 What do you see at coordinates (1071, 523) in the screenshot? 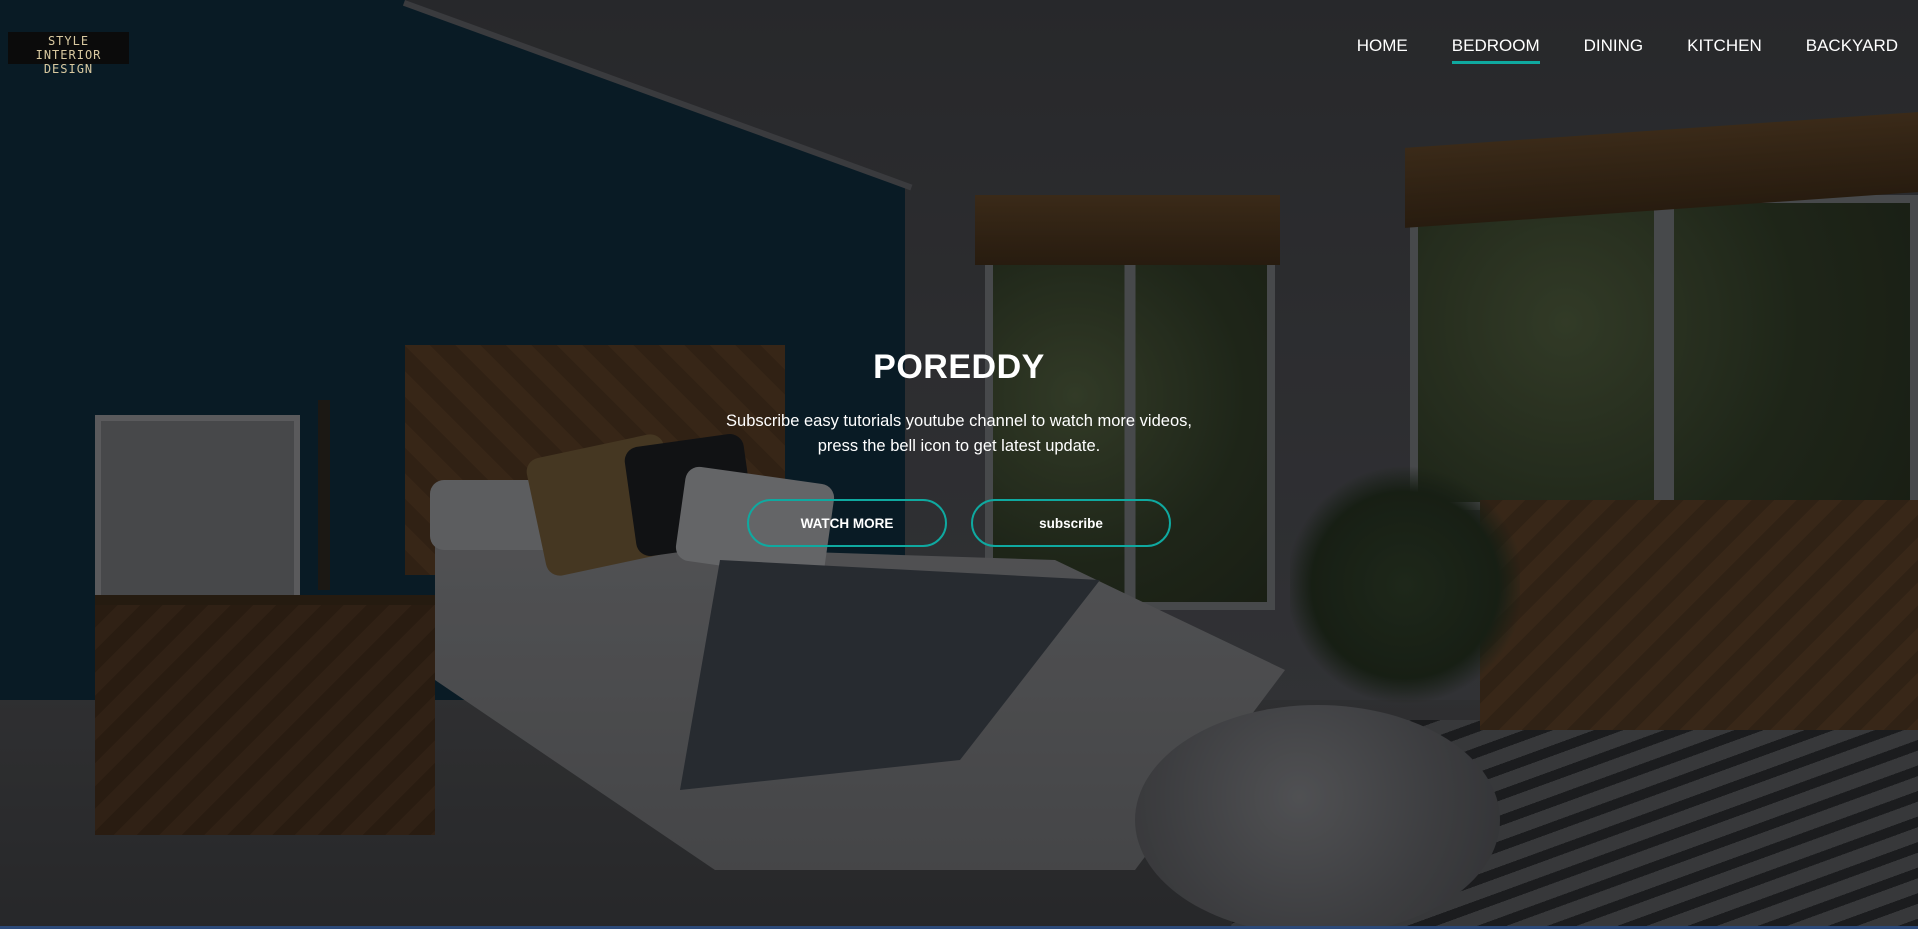
I see `subscribe-button: subscribe` at bounding box center [1071, 523].